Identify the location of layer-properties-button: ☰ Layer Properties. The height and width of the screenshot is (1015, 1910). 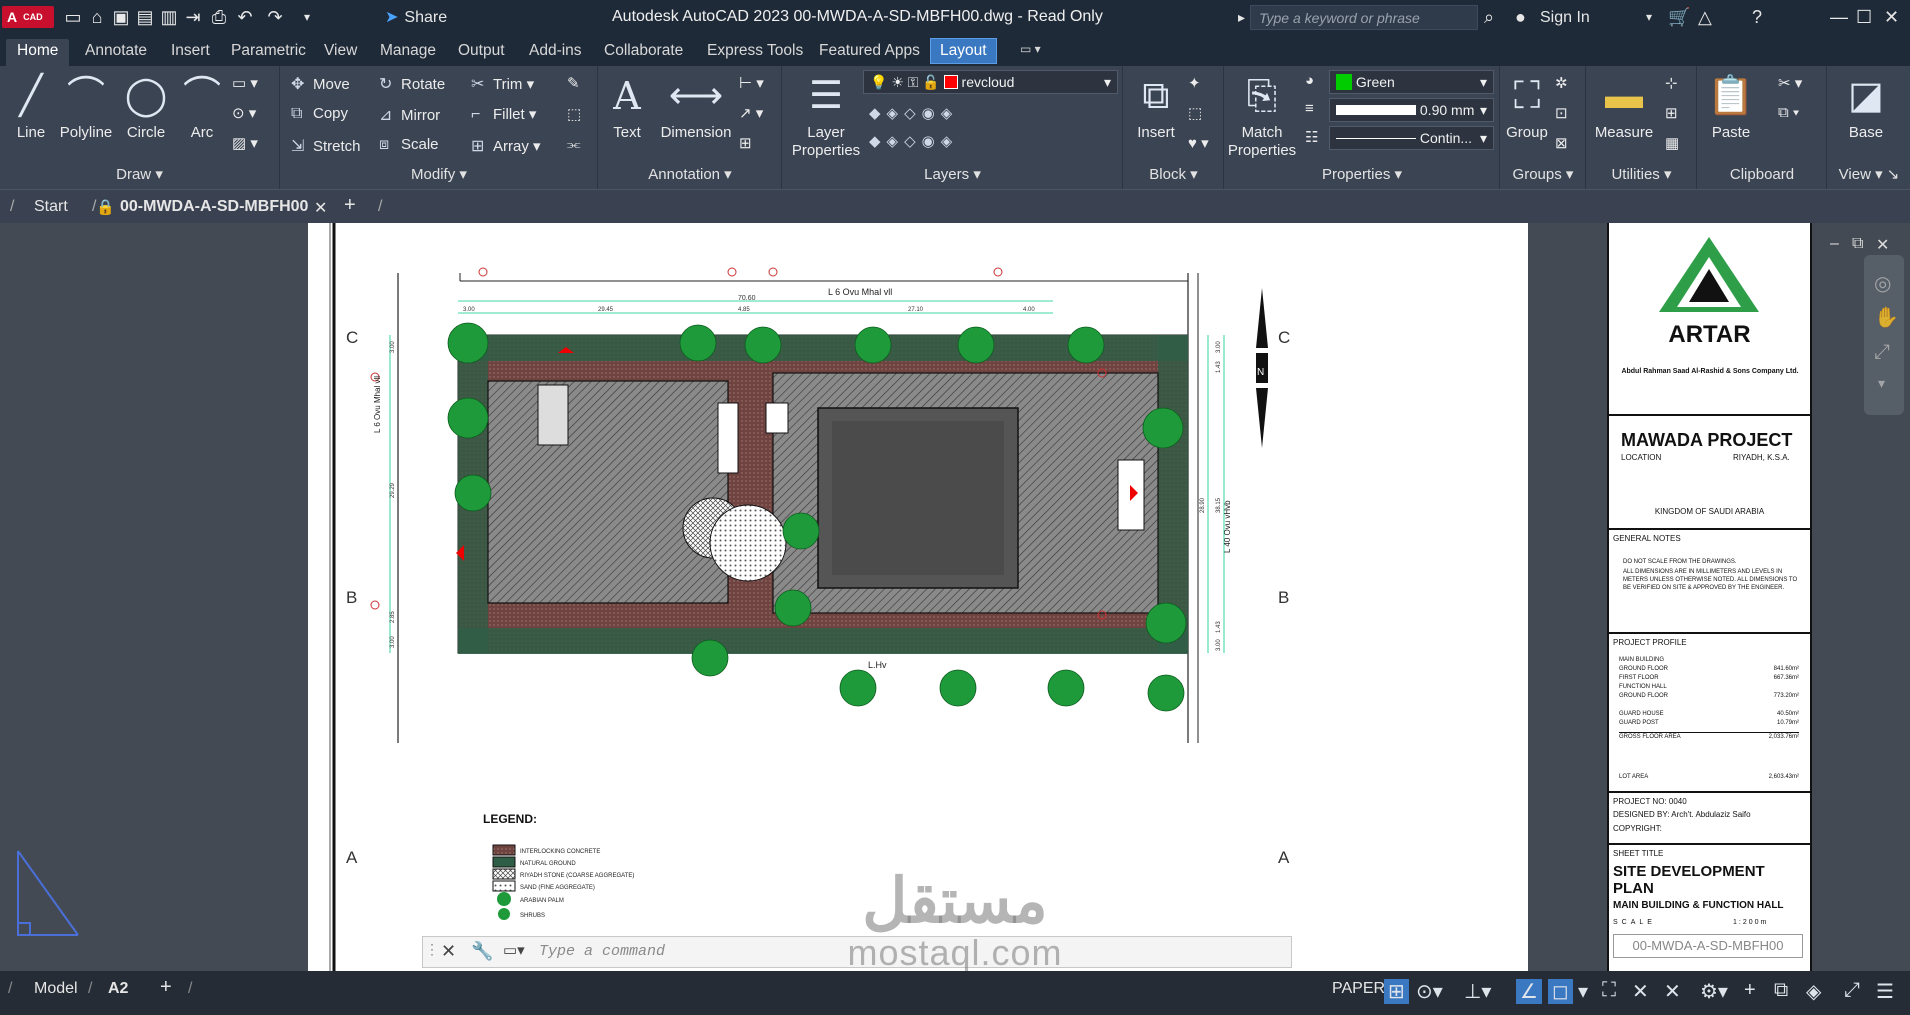
(826, 113).